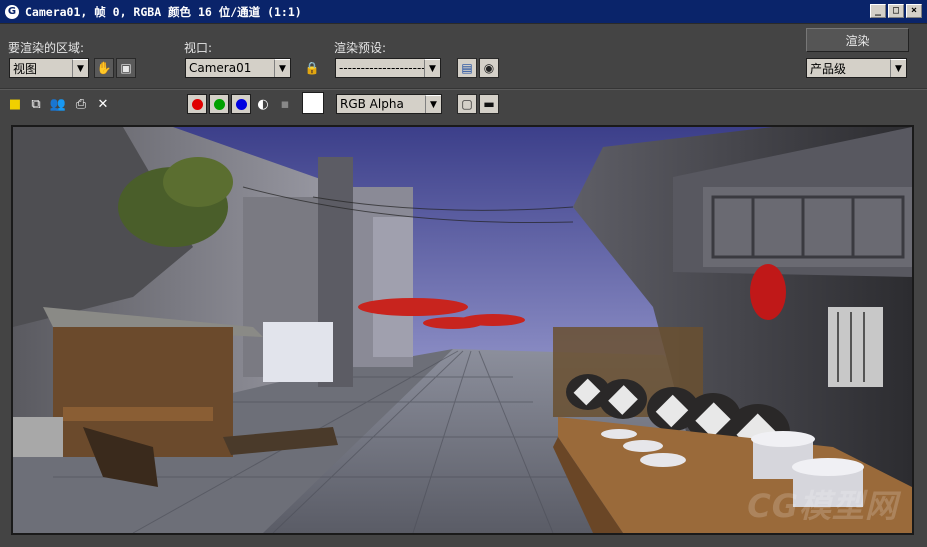  What do you see at coordinates (896, 11) in the screenshot?
I see `maximize-button: □` at bounding box center [896, 11].